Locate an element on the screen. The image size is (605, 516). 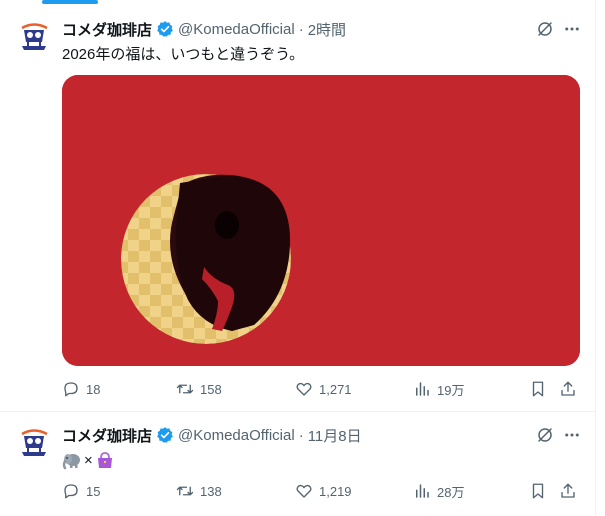
tweet-actions: 18 158 1,271 19万 is located at coordinates (322, 389).